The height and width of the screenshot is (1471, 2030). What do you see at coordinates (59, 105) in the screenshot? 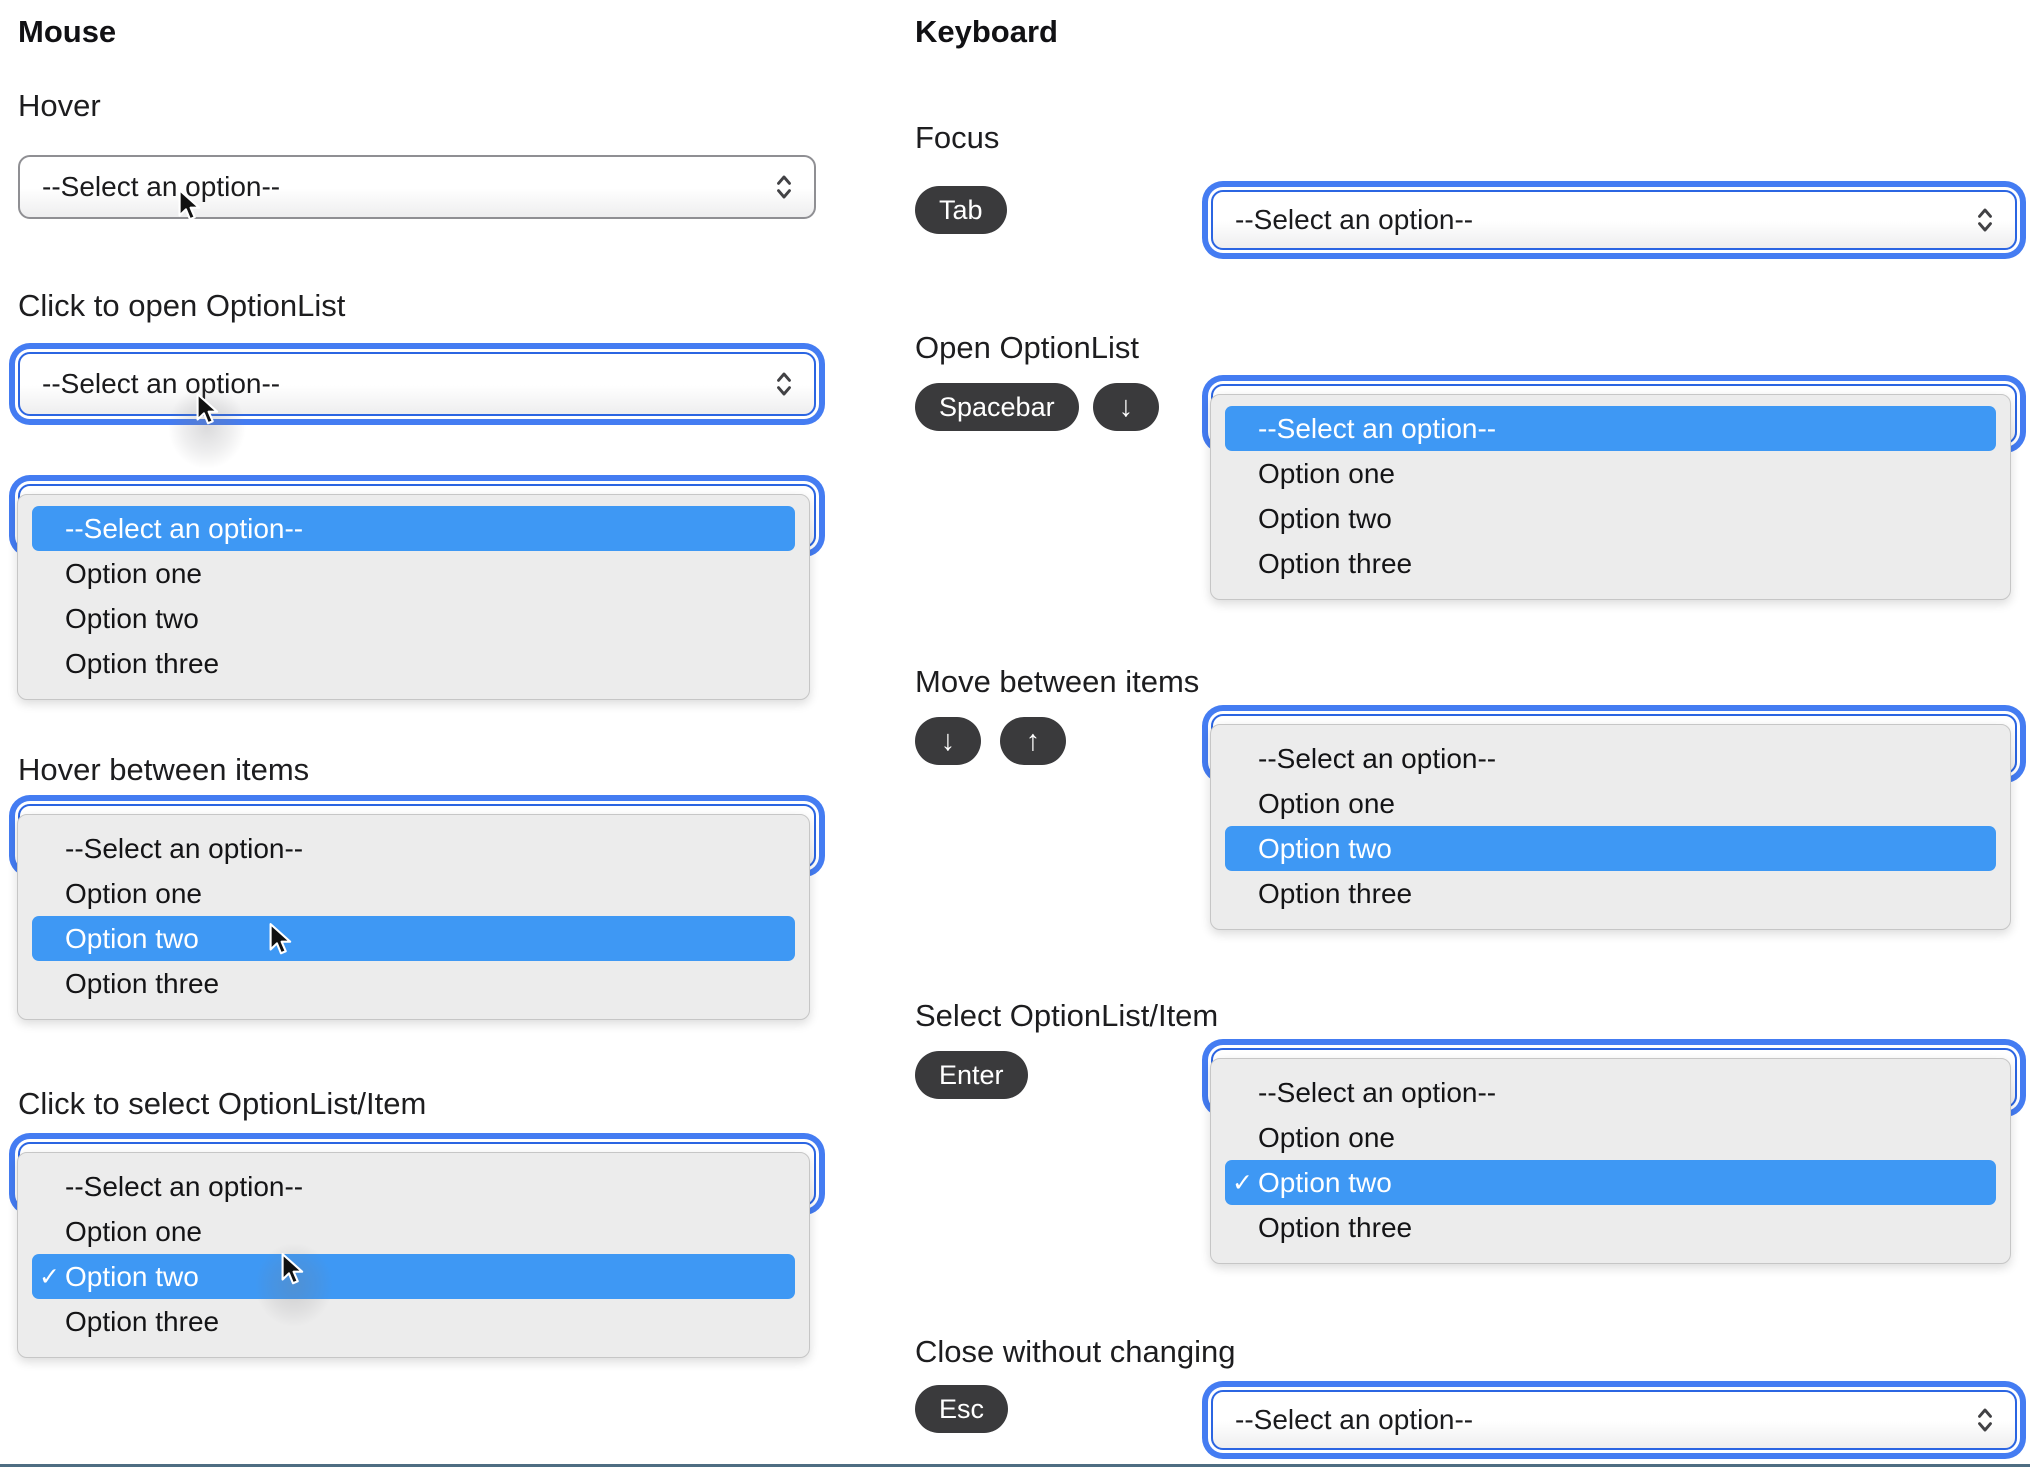
I see `hover-section-label: Hover` at bounding box center [59, 105].